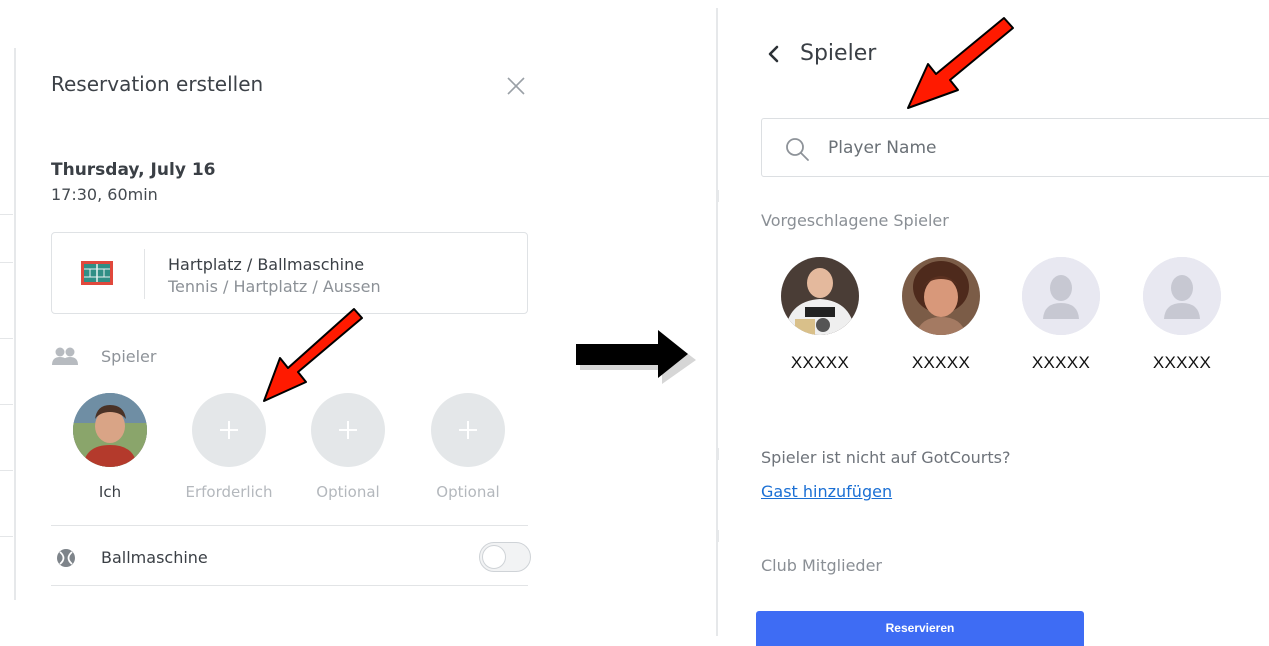  I want to click on add-player-button, so click(468, 430).